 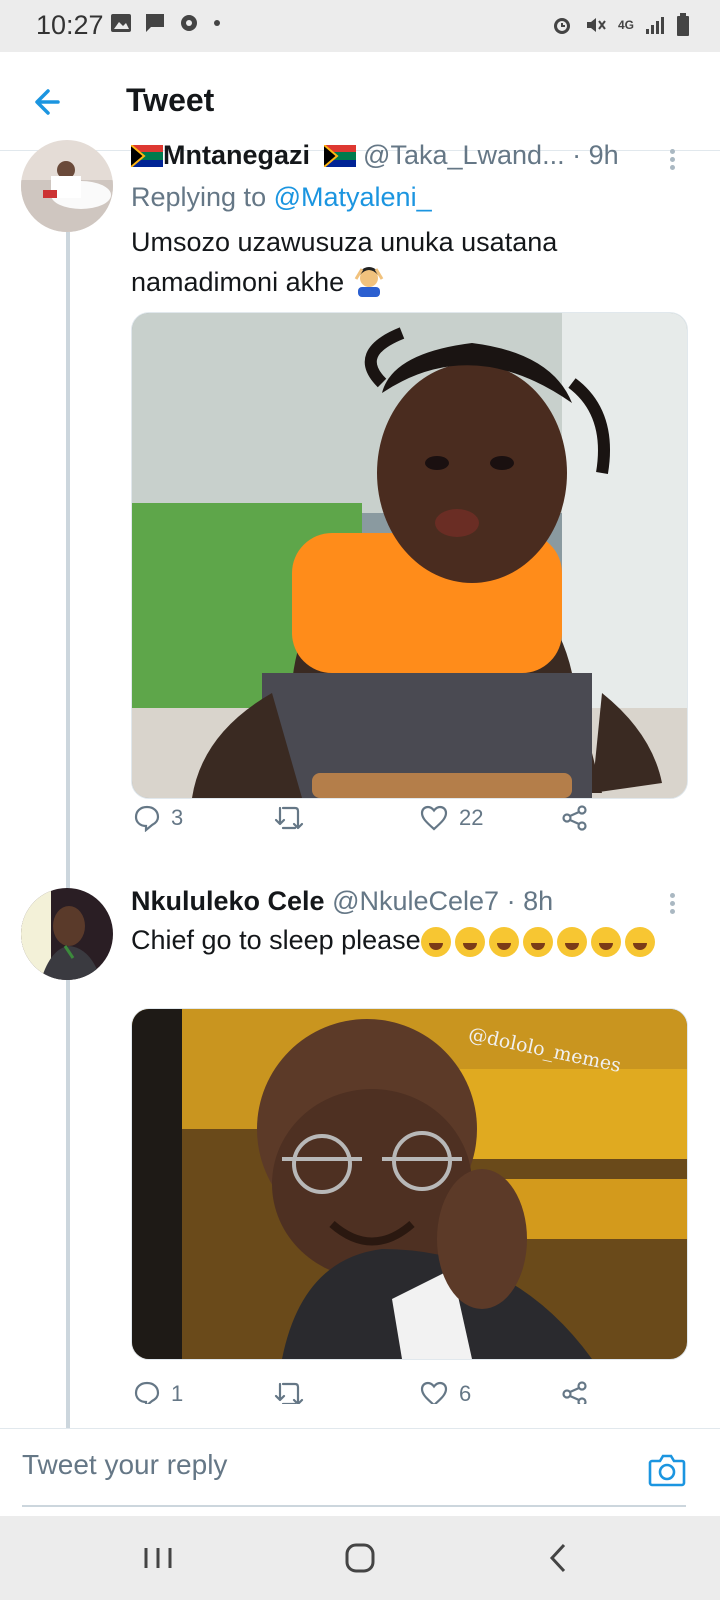 What do you see at coordinates (199, 197) in the screenshot?
I see `replying-to-label: Replying to` at bounding box center [199, 197].